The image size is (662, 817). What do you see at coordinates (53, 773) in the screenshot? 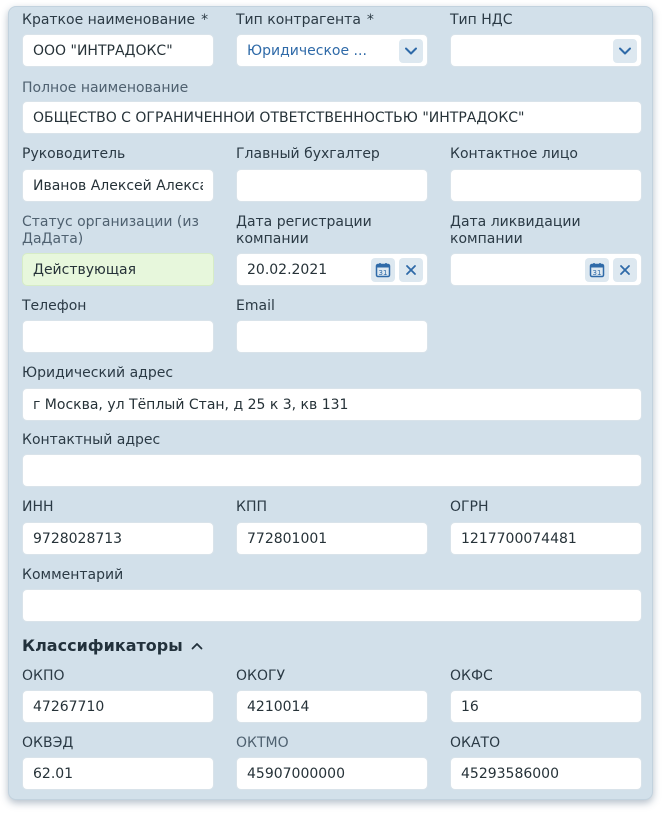
I see `okved-value: 62.01` at bounding box center [53, 773].